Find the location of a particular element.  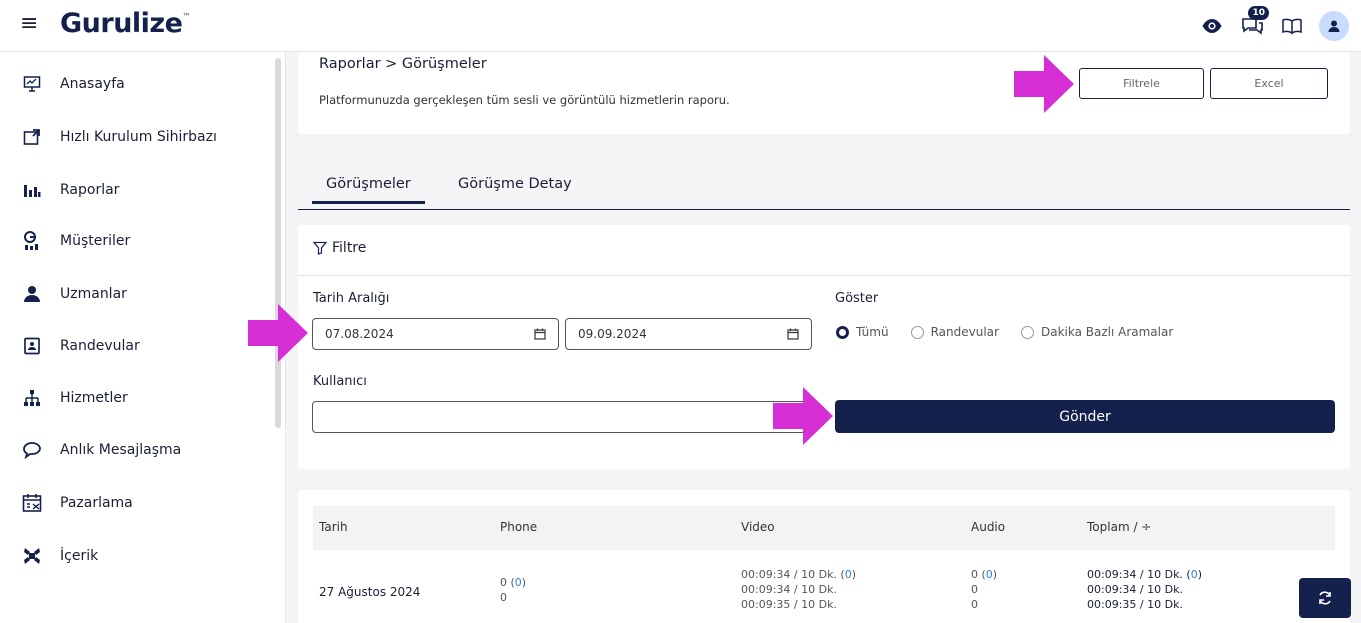

marketing-icon is located at coordinates (32, 503).